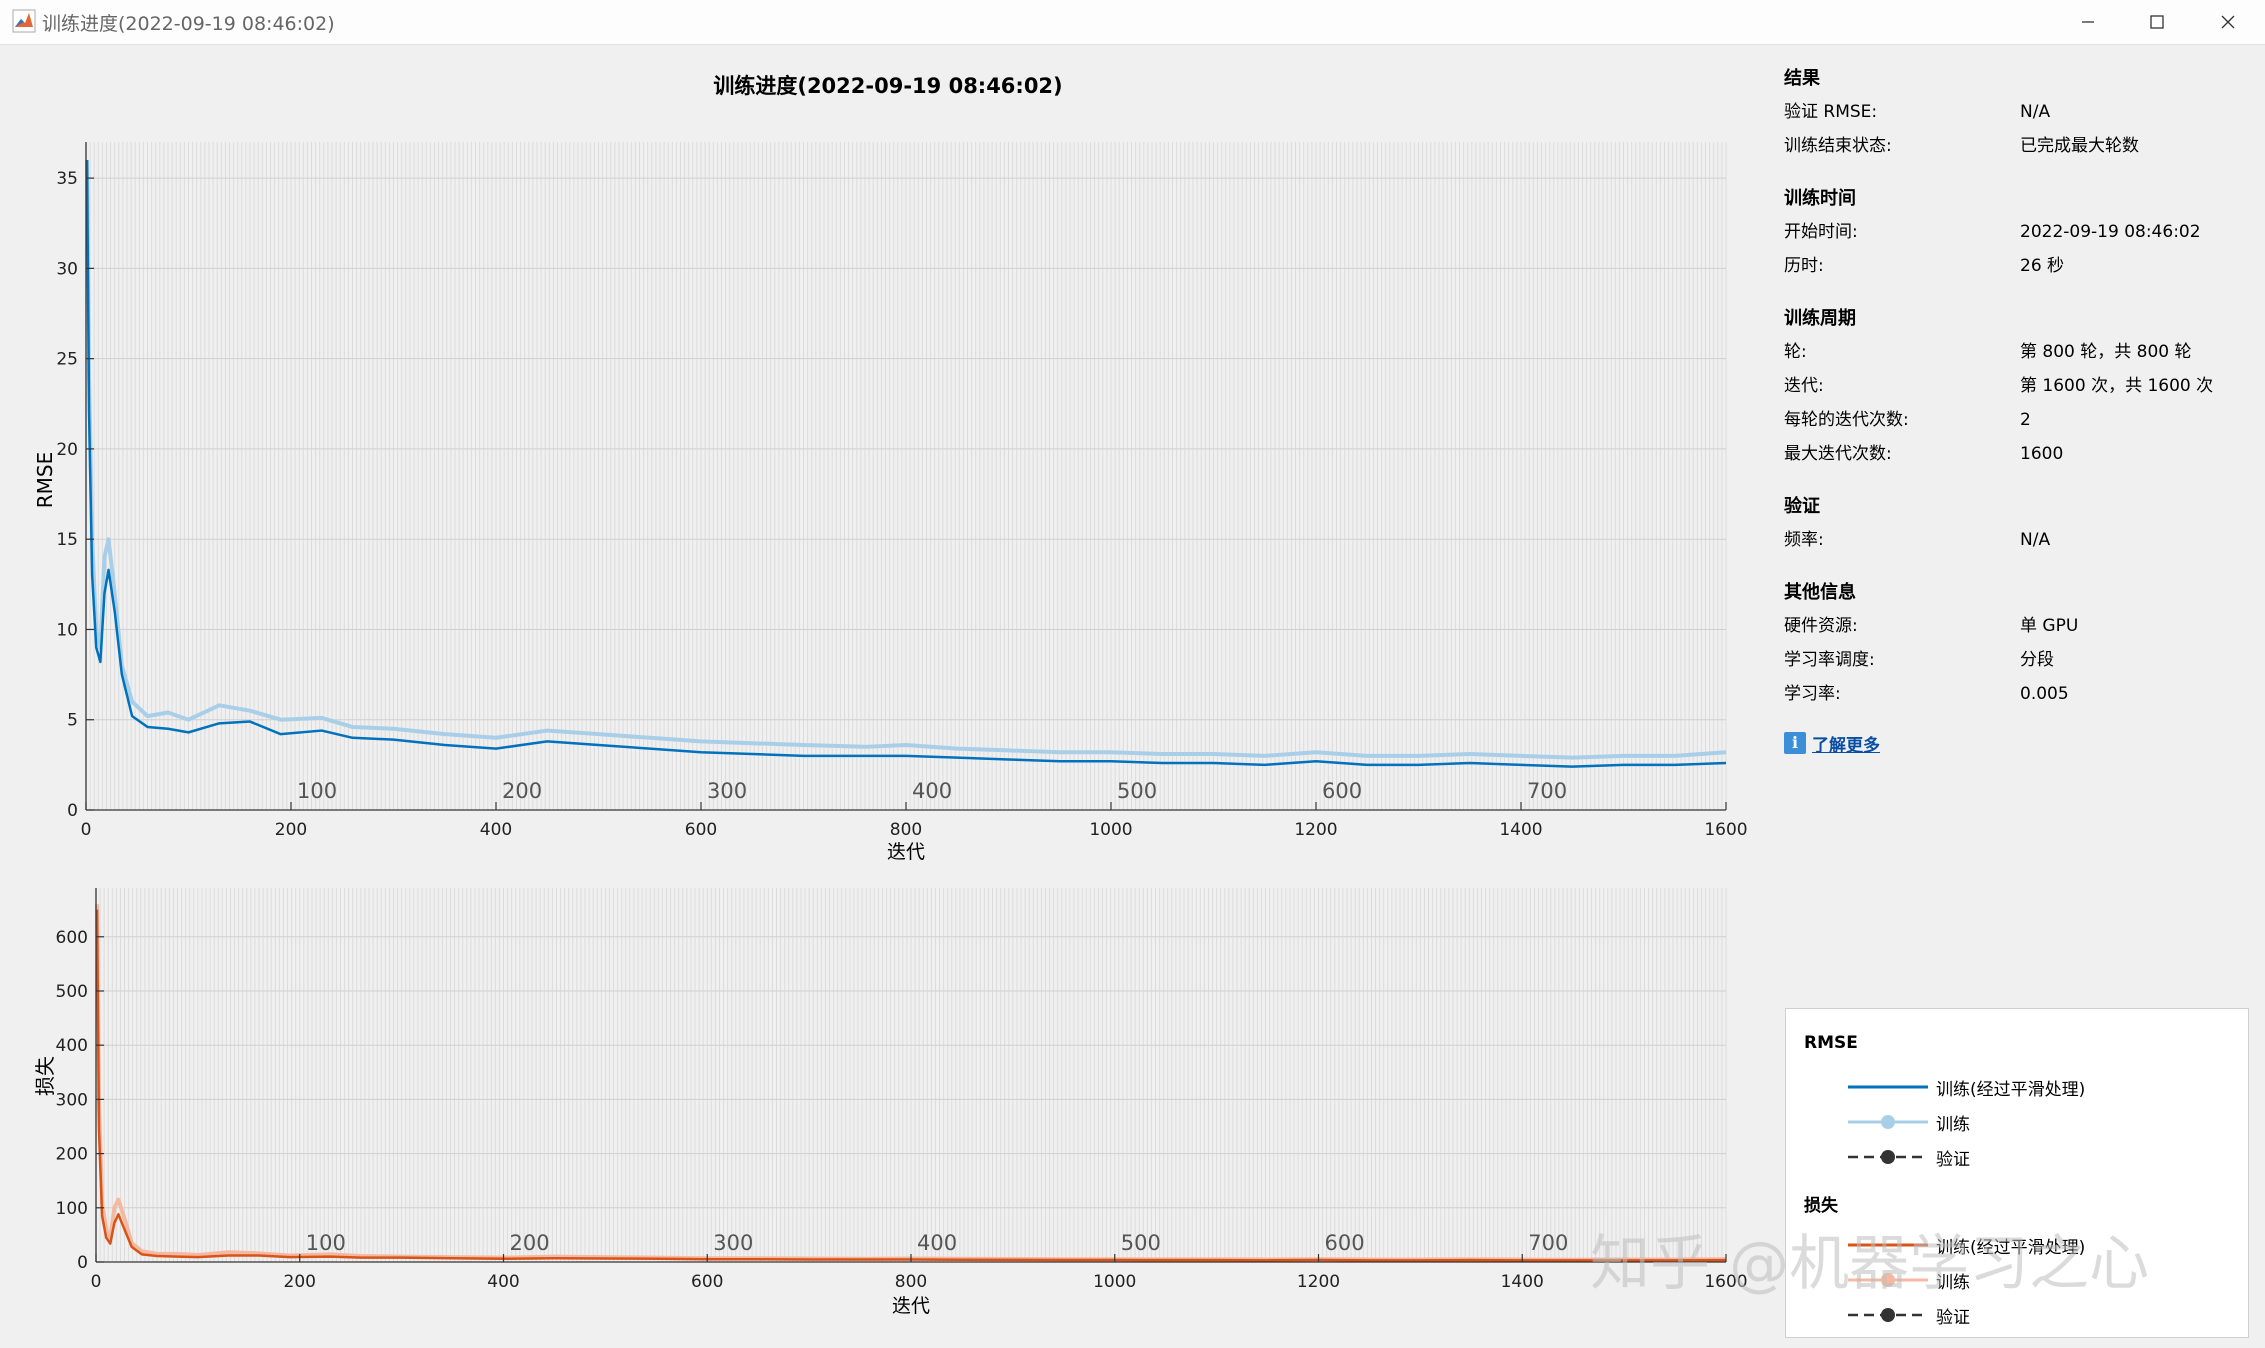 The height and width of the screenshot is (1348, 2265). What do you see at coordinates (1953, 1318) in the screenshot?
I see `legend-loss-validation: 验证` at bounding box center [1953, 1318].